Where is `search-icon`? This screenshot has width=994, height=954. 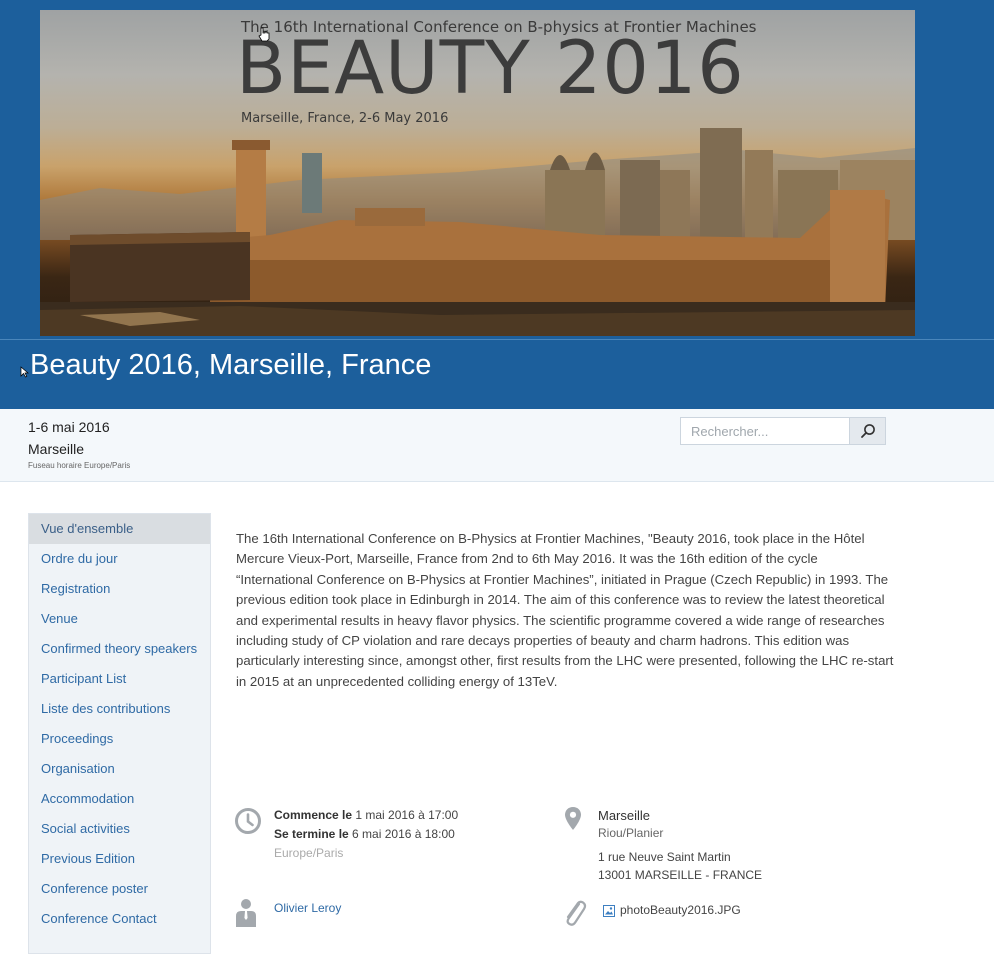
search-icon is located at coordinates (867, 431).